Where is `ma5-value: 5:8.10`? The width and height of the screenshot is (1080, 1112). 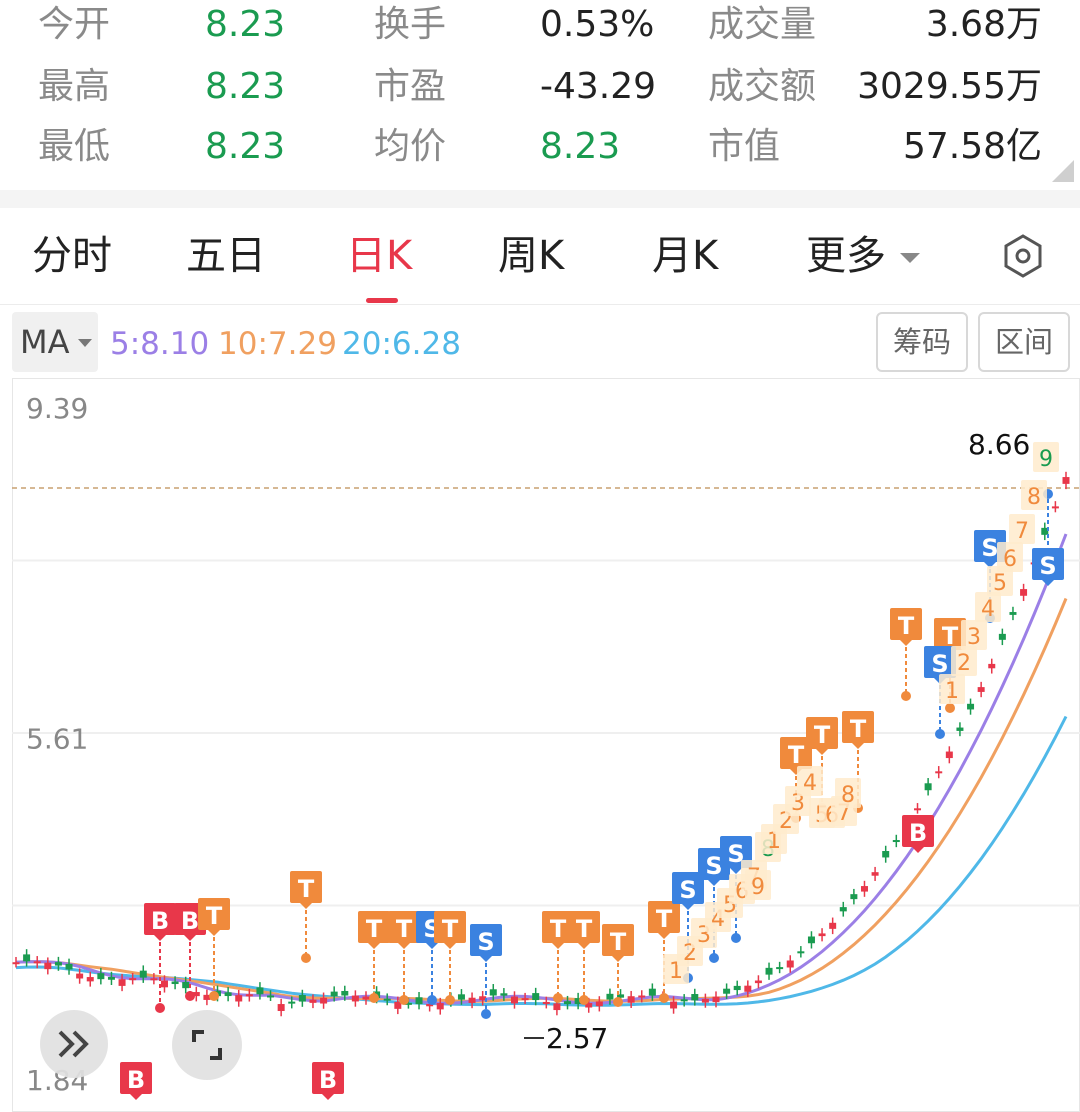
ma5-value: 5:8.10 is located at coordinates (160, 344).